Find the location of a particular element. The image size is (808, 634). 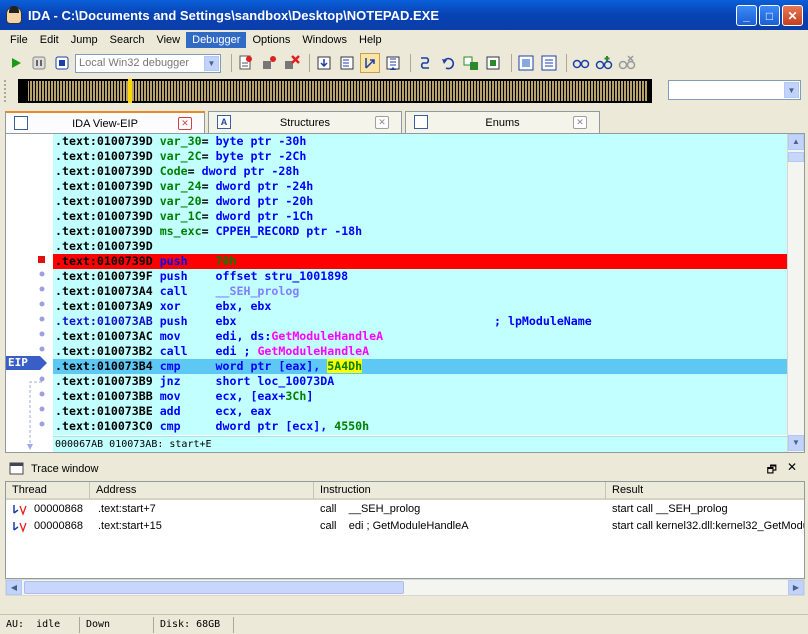

step-into-icon is located at coordinates (324, 63).